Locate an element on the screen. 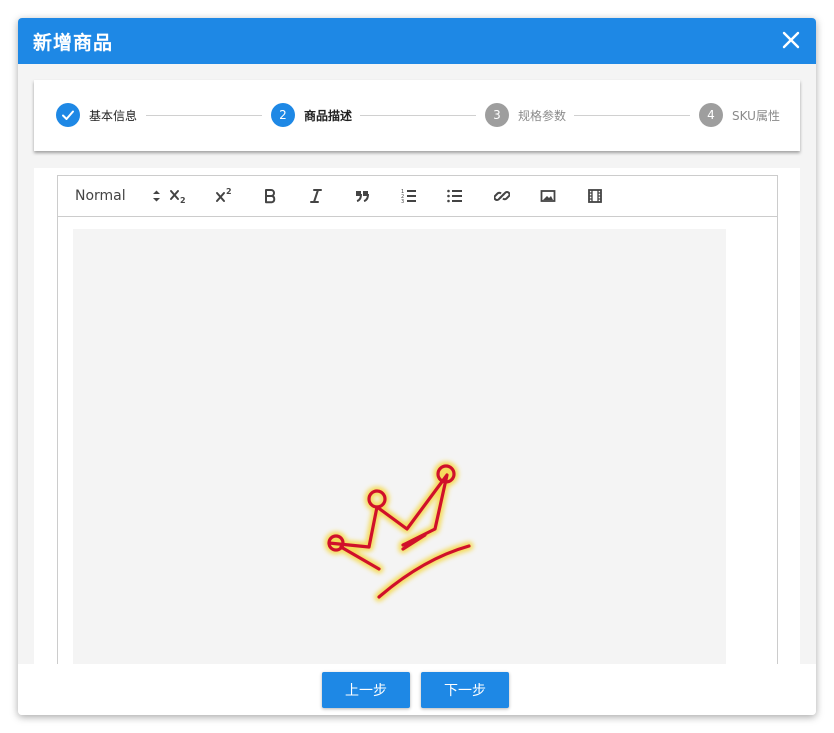  ordered-list-button: 1 2 3 is located at coordinates (409, 196).